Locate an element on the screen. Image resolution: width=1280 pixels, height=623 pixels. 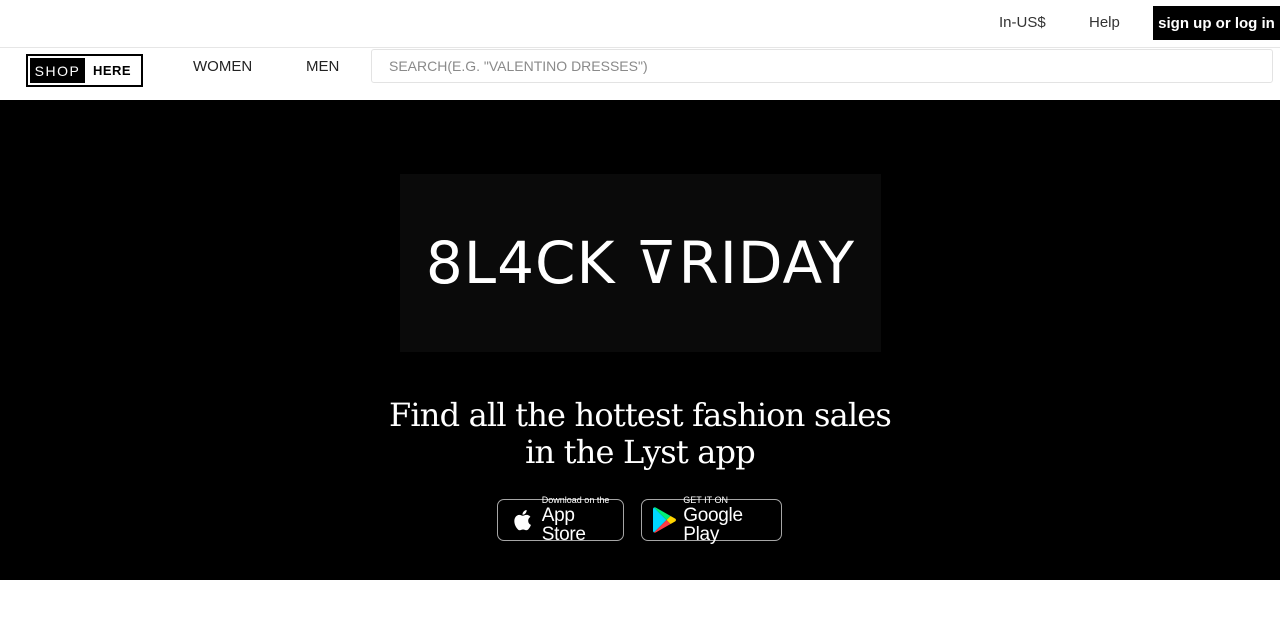
logo-right-text: HERE is located at coordinates (112, 70).